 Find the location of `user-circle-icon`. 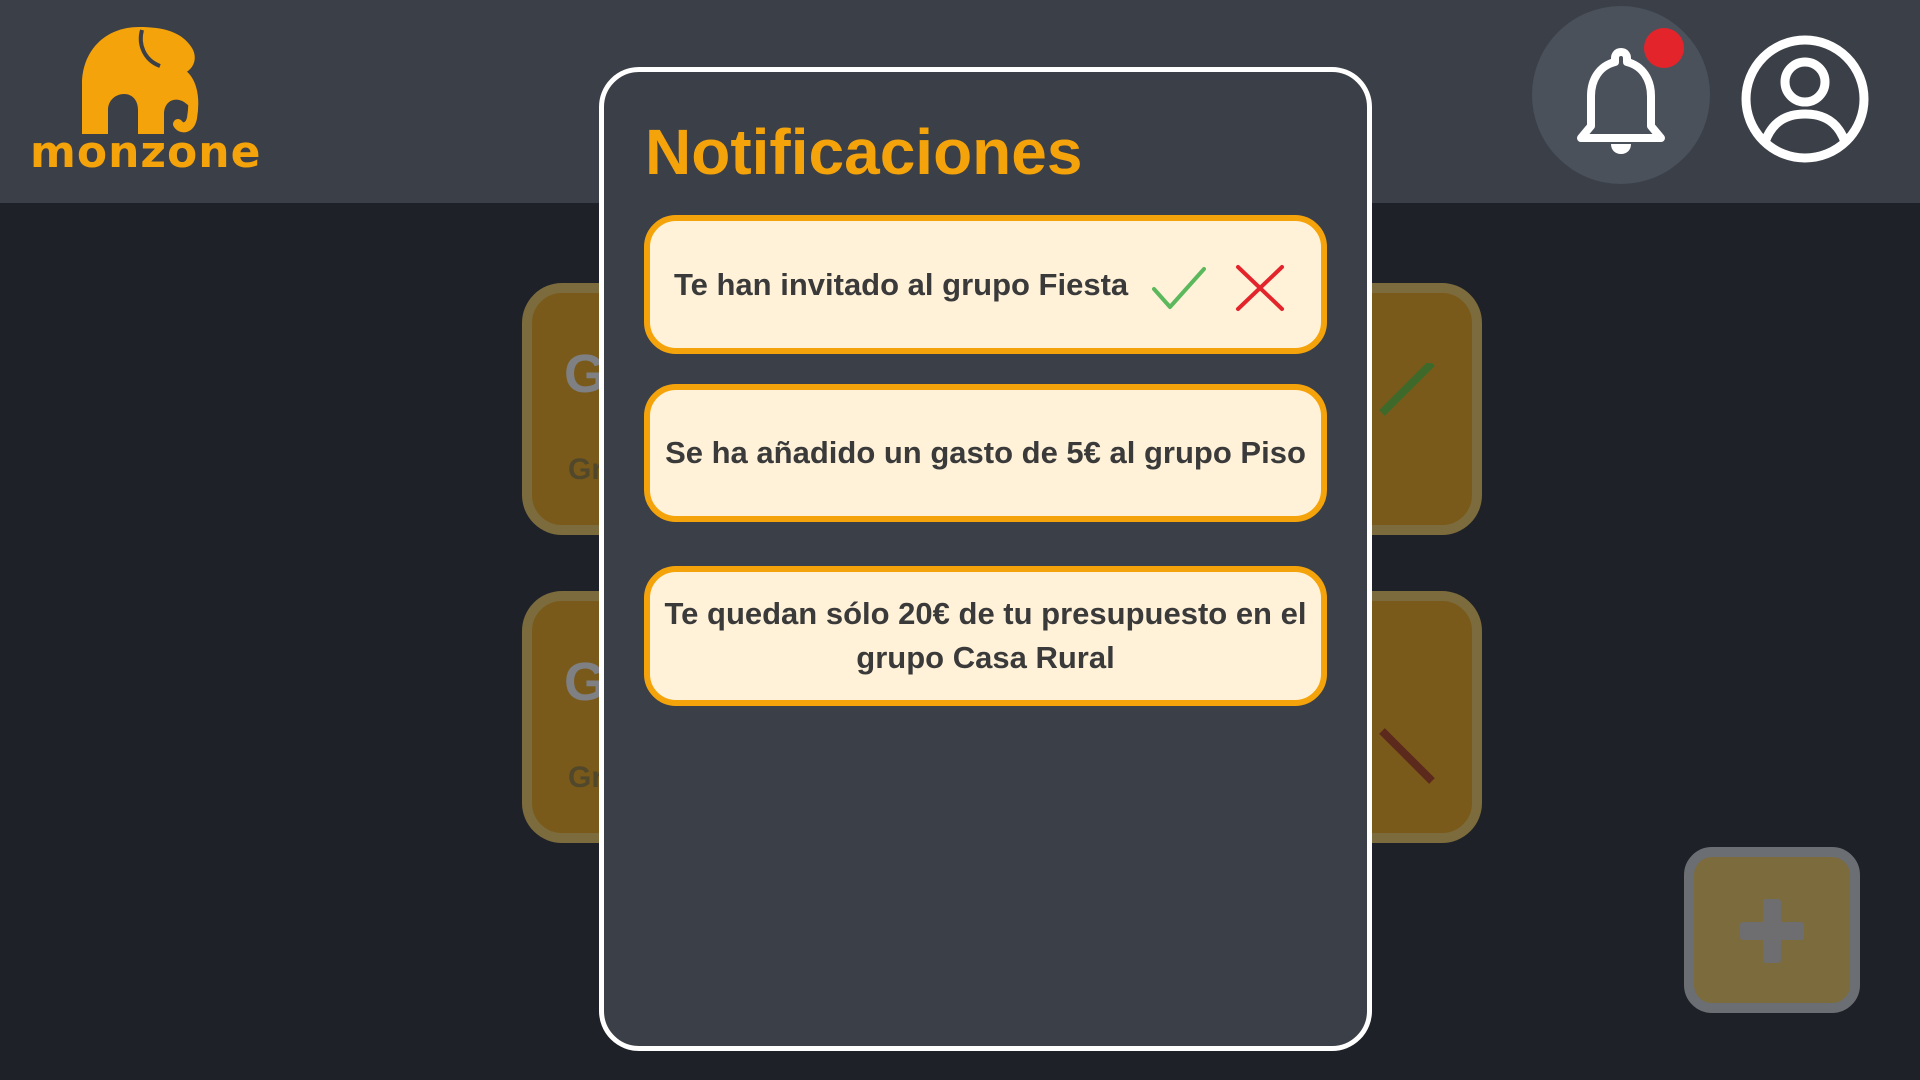

user-circle-icon is located at coordinates (1805, 99).